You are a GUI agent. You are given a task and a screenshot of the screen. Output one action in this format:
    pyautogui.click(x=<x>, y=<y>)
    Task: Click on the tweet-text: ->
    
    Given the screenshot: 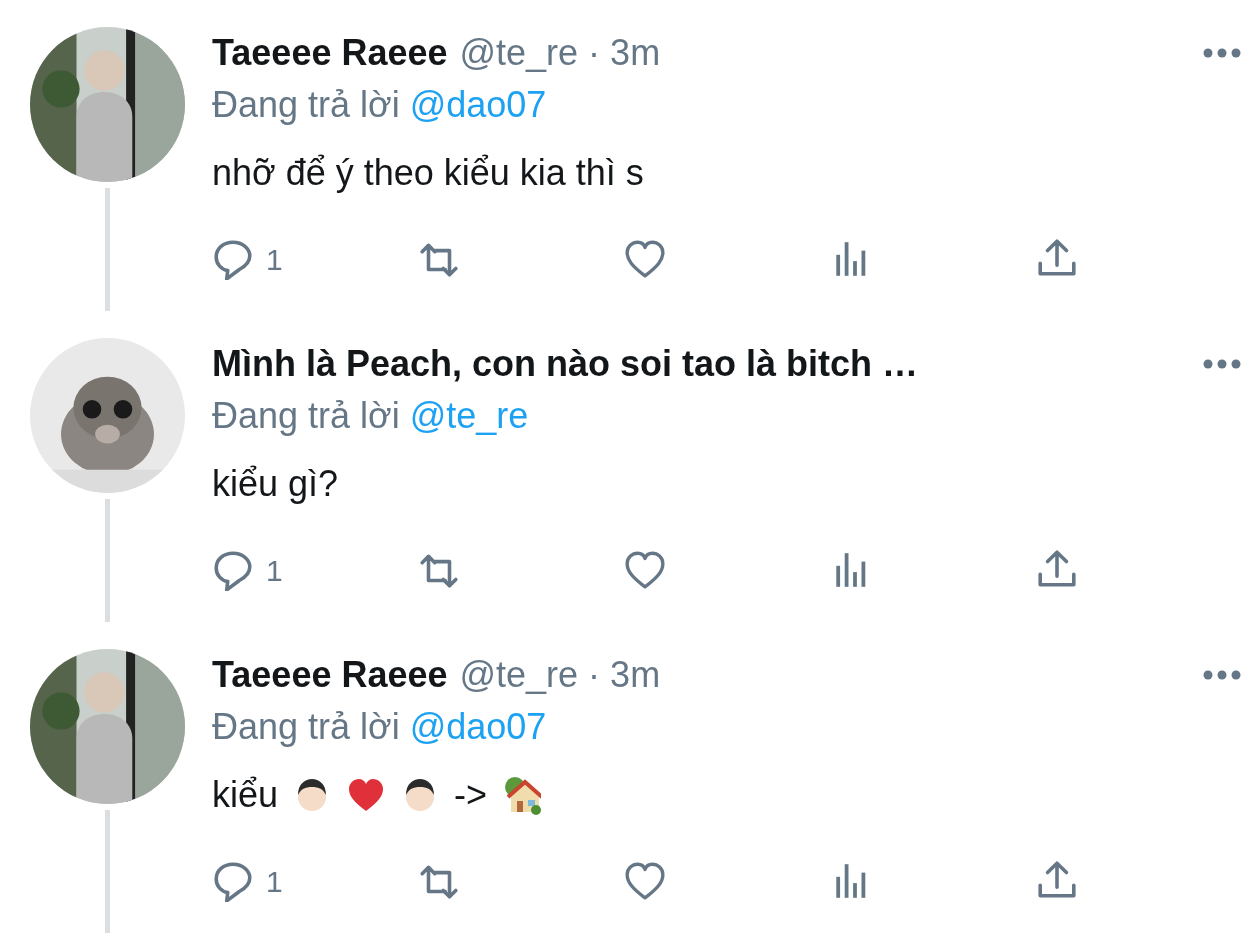 What is the action you would take?
    pyautogui.click(x=471, y=795)
    